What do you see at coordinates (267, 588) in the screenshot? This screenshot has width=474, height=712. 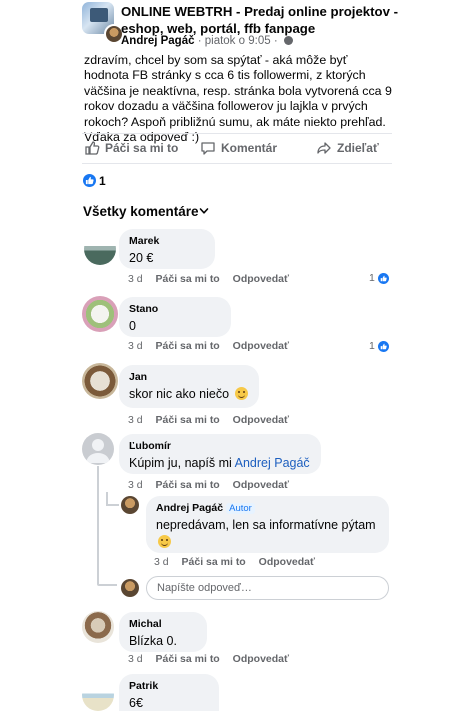 I see `reply-input` at bounding box center [267, 588].